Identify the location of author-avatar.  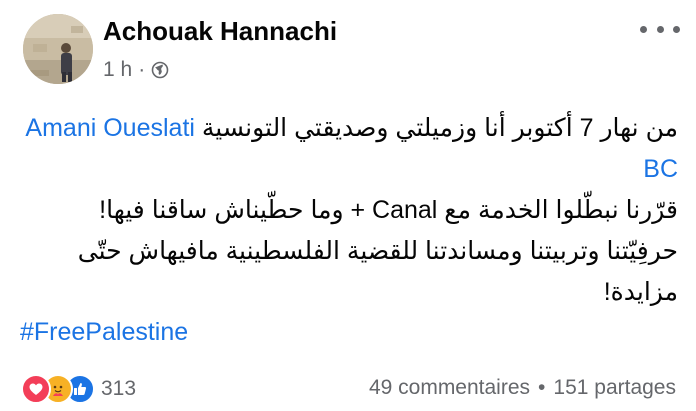
(58, 49).